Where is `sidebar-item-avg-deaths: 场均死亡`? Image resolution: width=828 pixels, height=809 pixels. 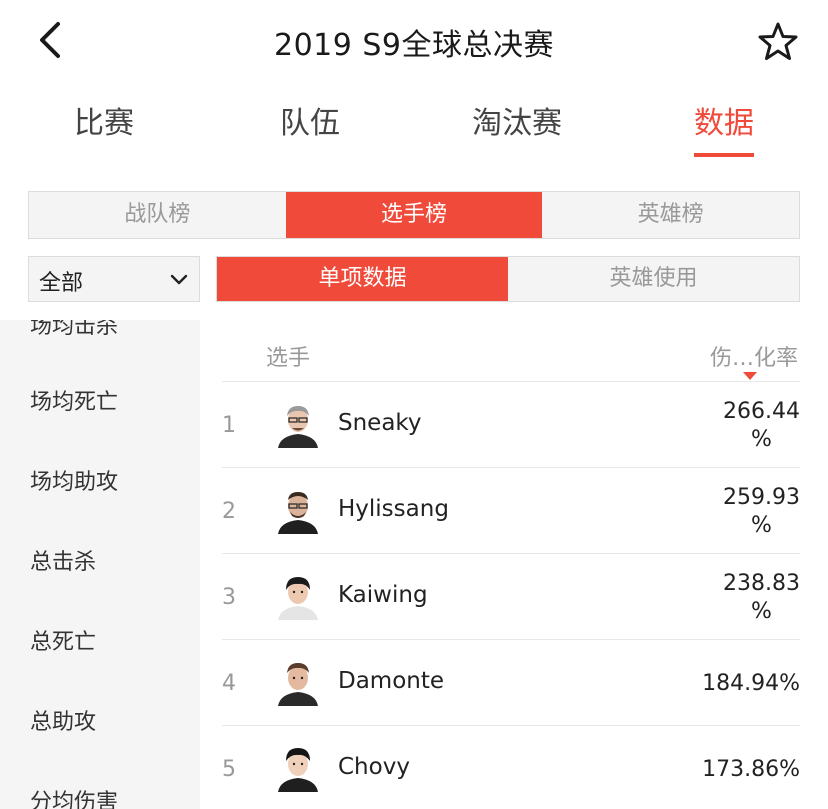 sidebar-item-avg-deaths: 场均死亡 is located at coordinates (74, 400).